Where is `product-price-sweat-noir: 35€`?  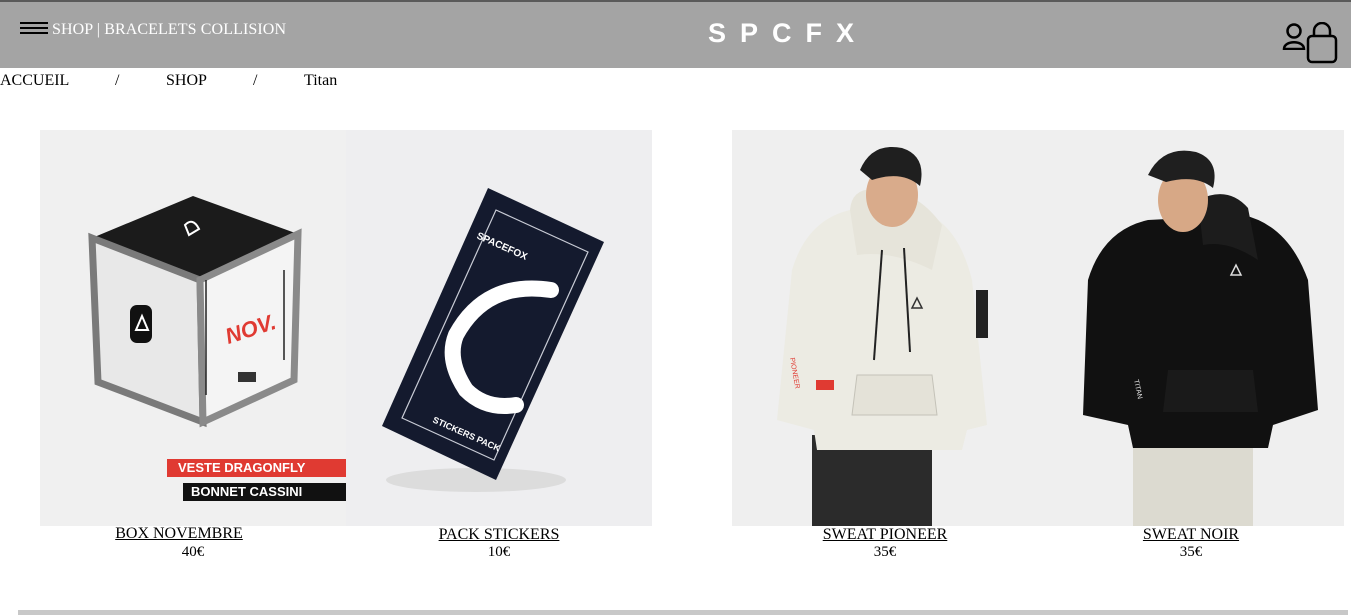 product-price-sweat-noir: 35€ is located at coordinates (1191, 552).